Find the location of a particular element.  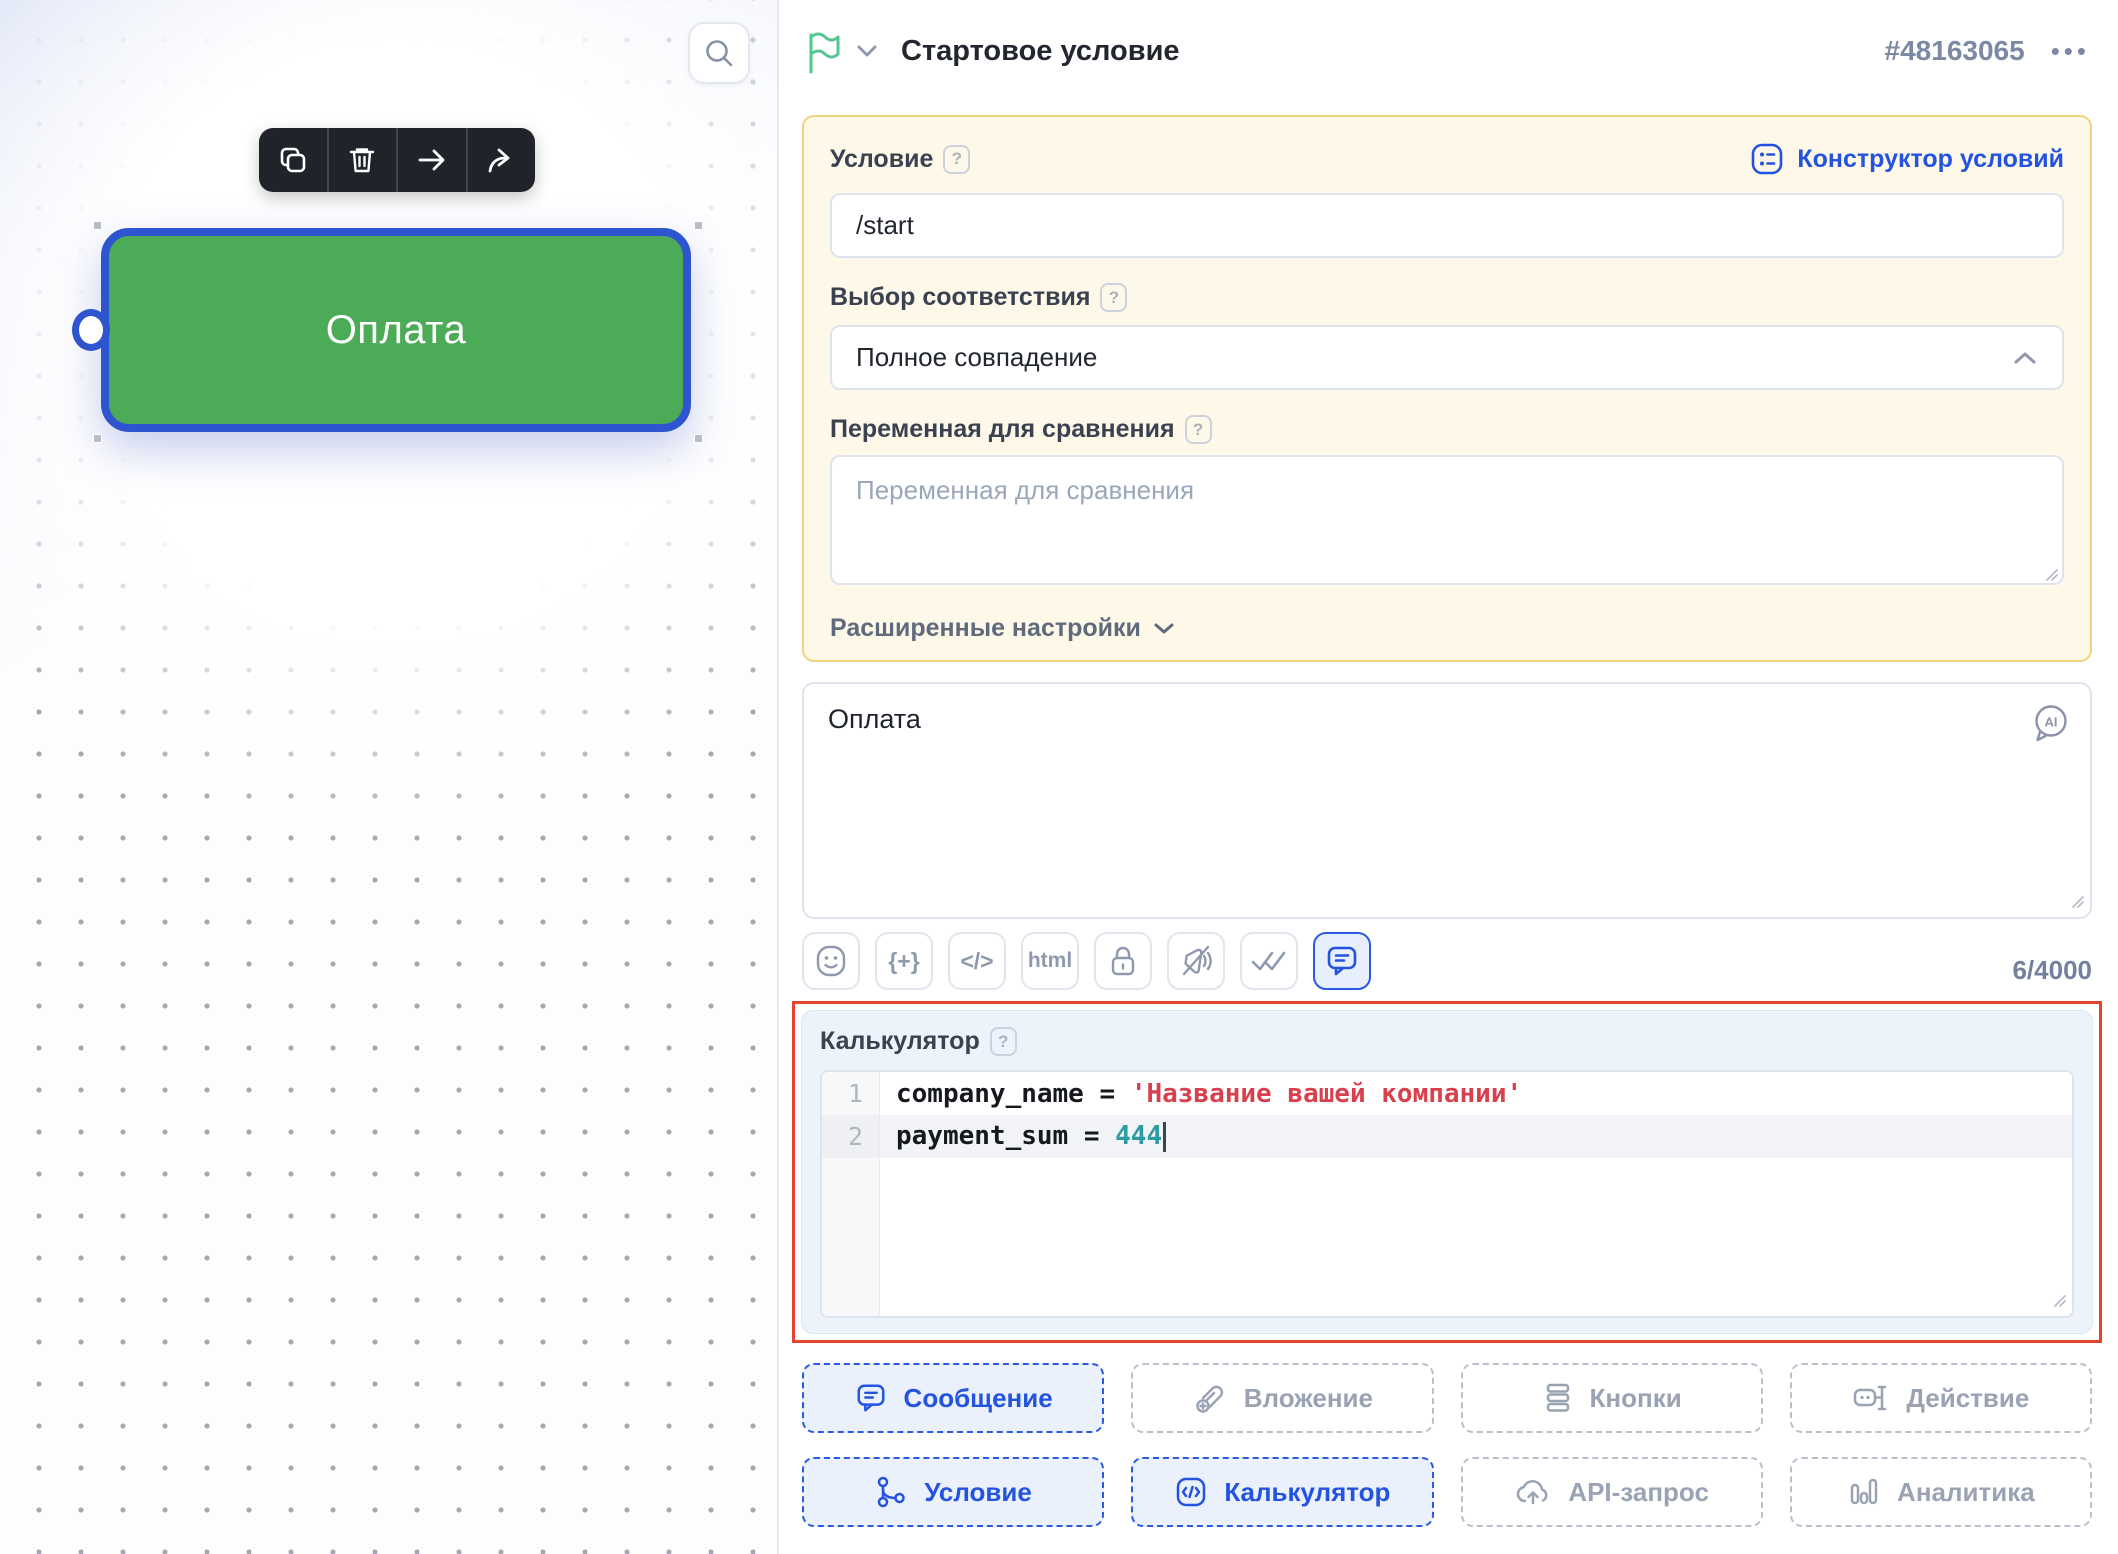

arrow-right-icon is located at coordinates (432, 160).